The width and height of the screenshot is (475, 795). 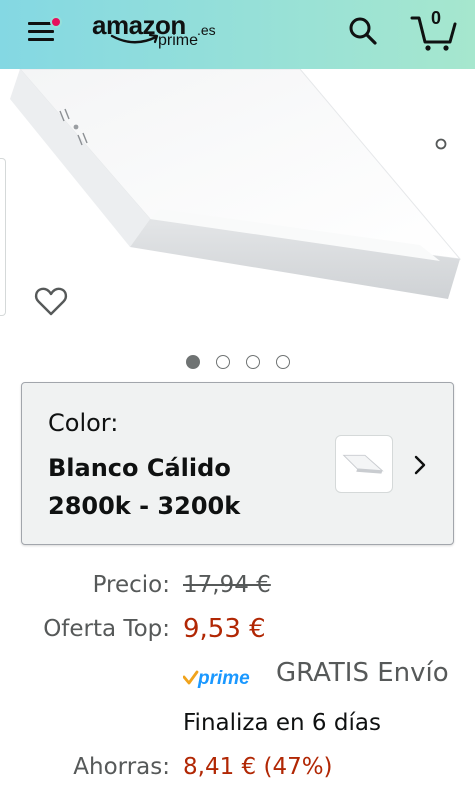 I want to click on savings-label: Ahorras:, so click(x=121, y=767).